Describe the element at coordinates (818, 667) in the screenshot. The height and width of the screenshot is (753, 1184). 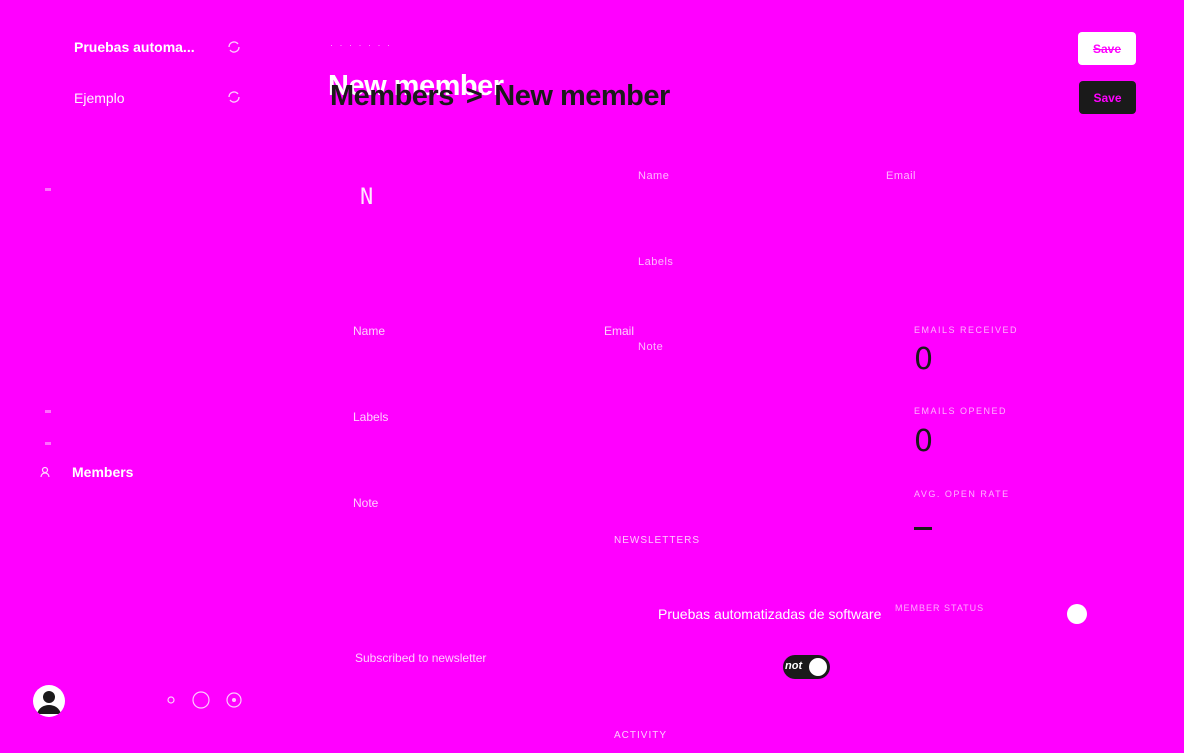
I see `toggle-knob` at that location.